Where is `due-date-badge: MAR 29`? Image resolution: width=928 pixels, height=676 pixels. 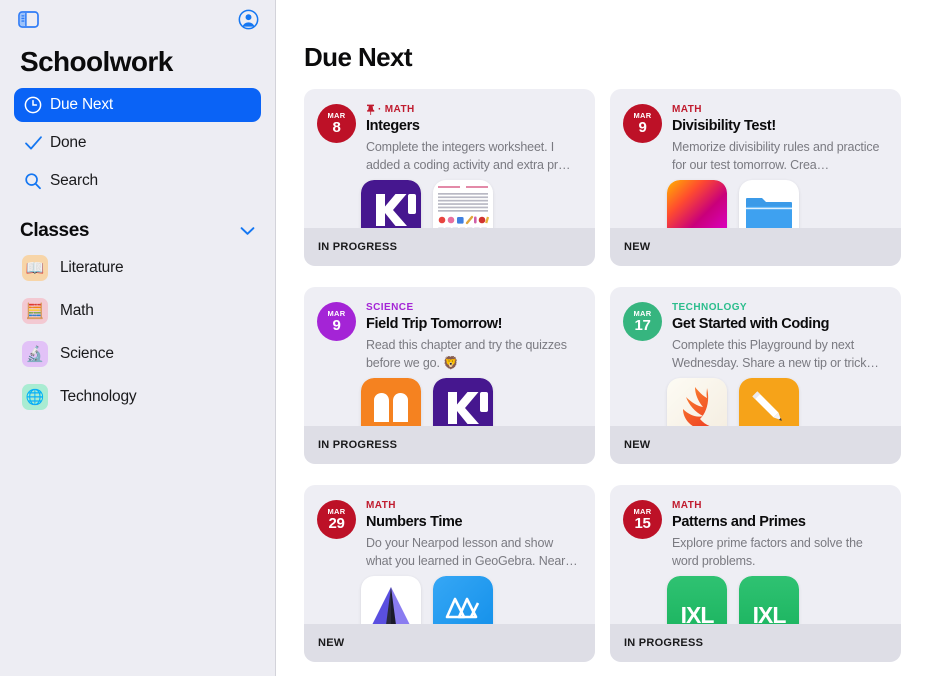 due-date-badge: MAR 29 is located at coordinates (336, 519).